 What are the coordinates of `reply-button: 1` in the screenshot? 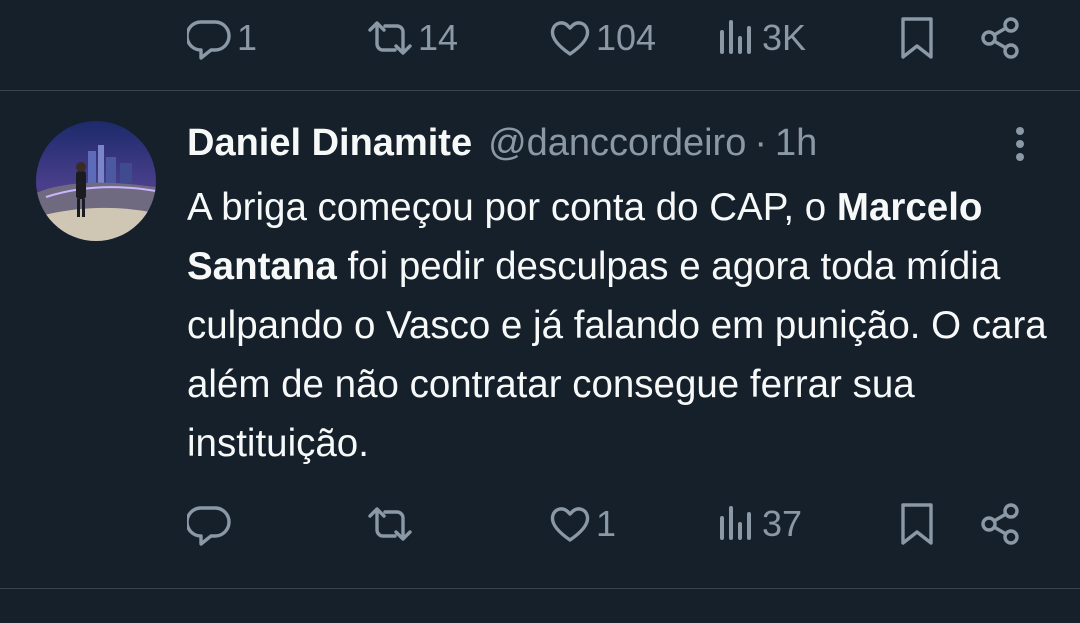 It's located at (222, 38).